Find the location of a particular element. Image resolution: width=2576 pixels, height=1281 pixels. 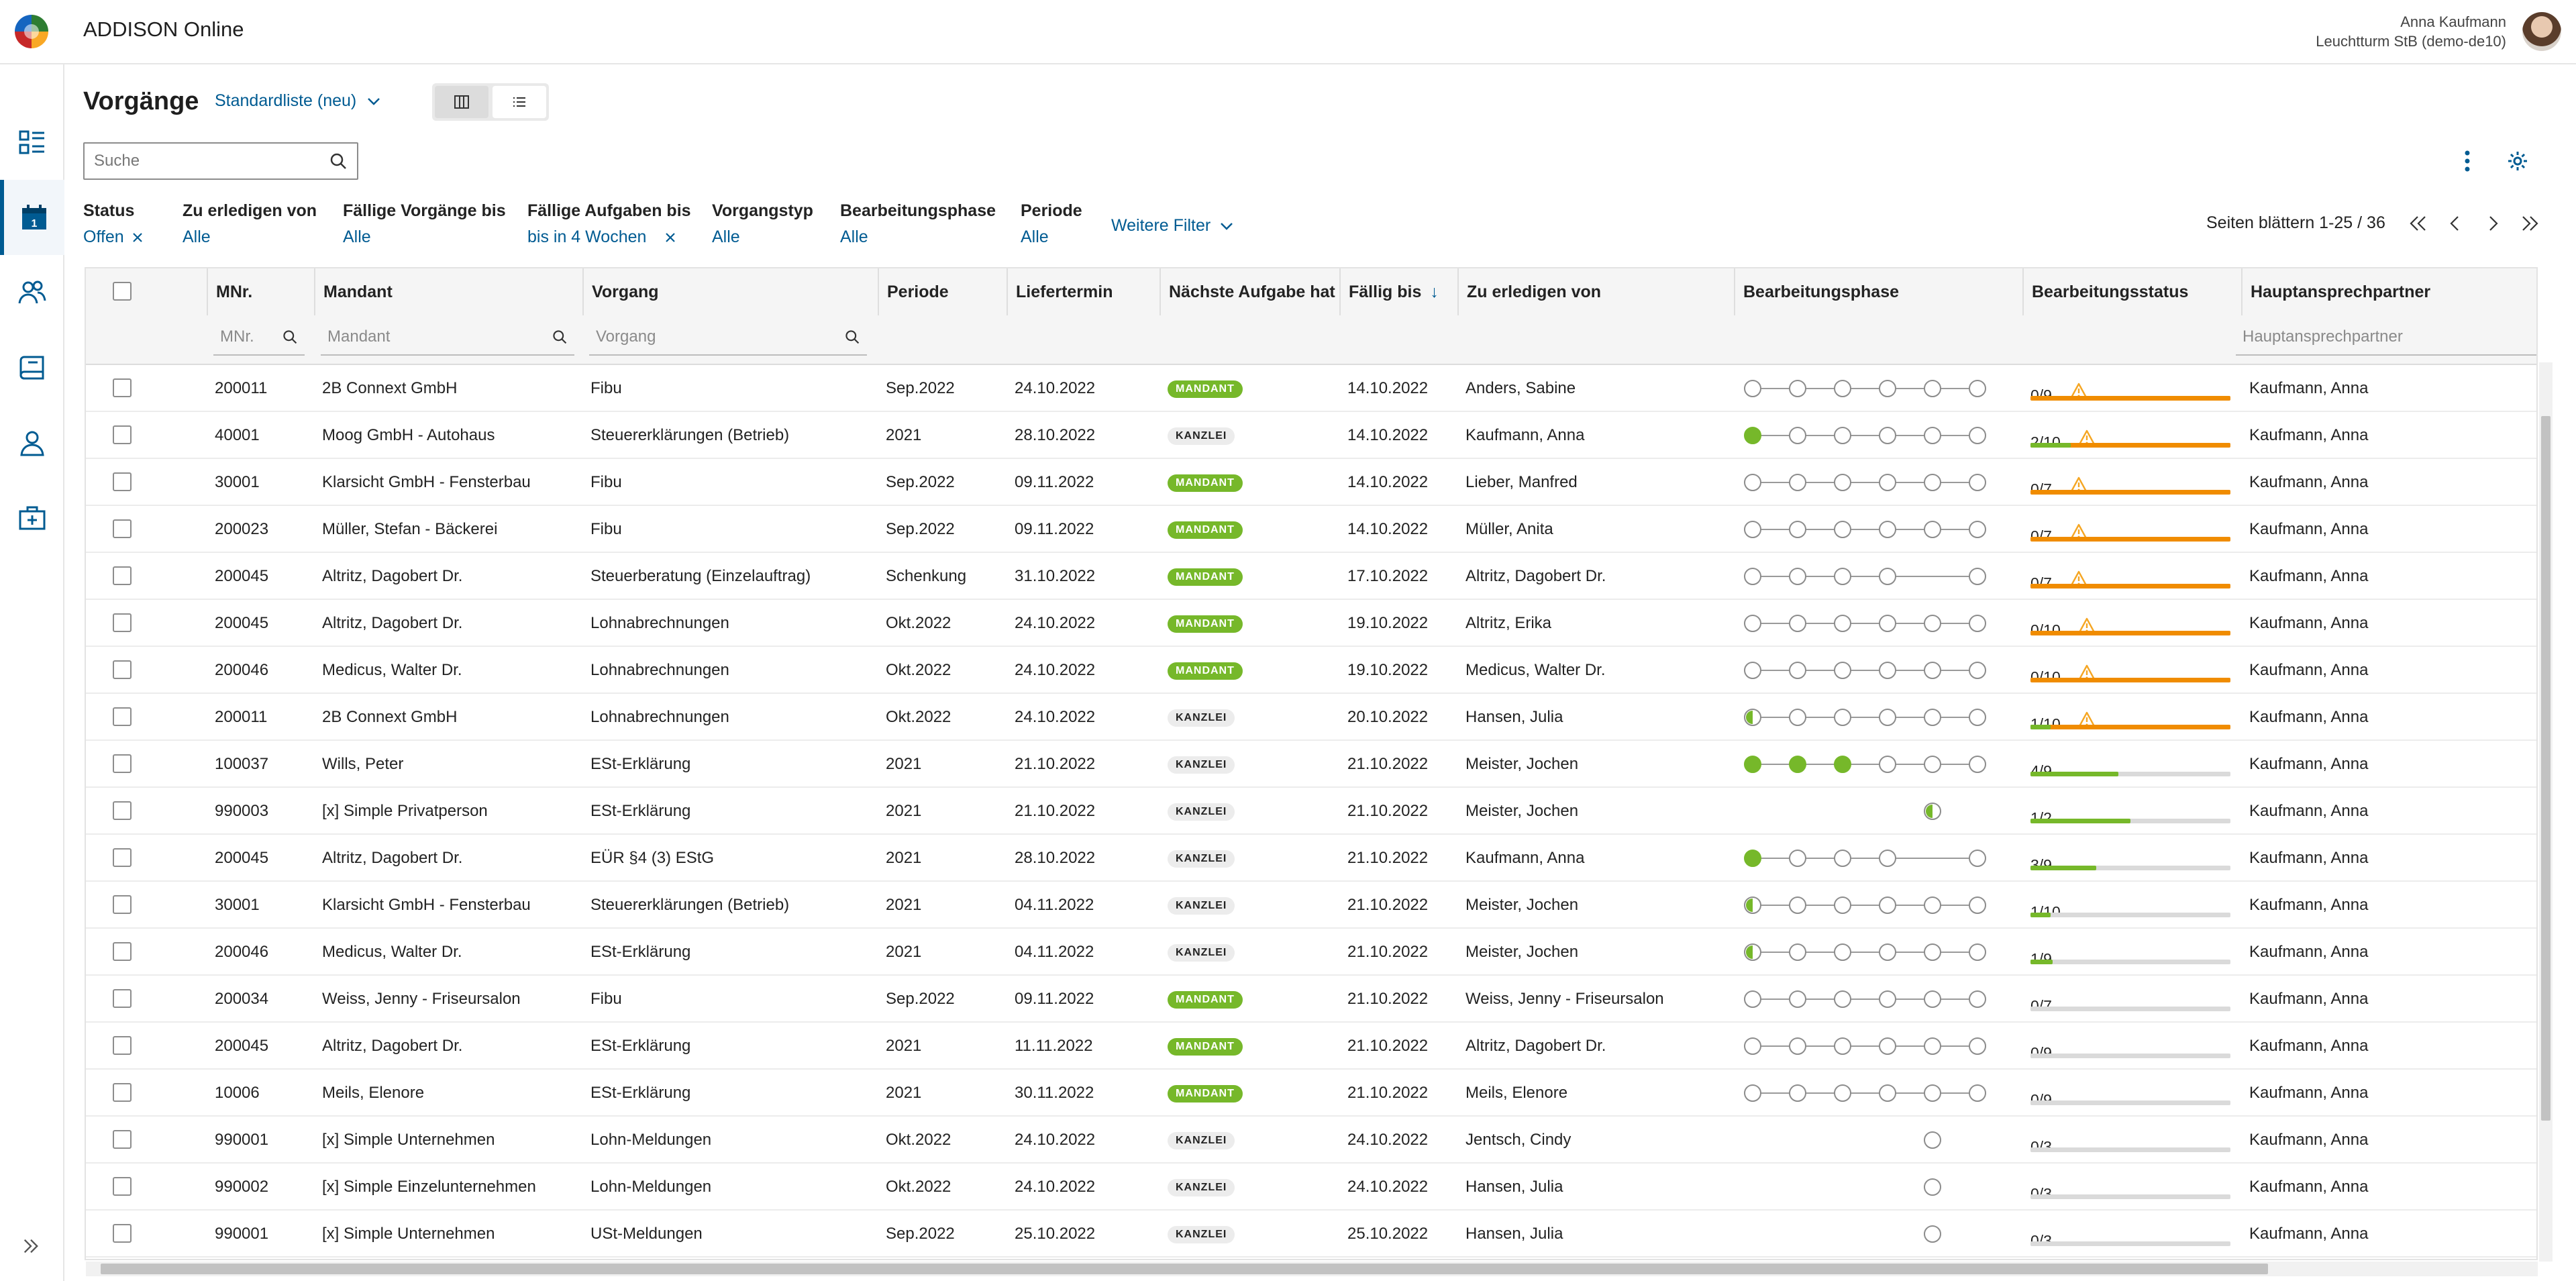

sidebar-item-medical-case is located at coordinates (32, 518).